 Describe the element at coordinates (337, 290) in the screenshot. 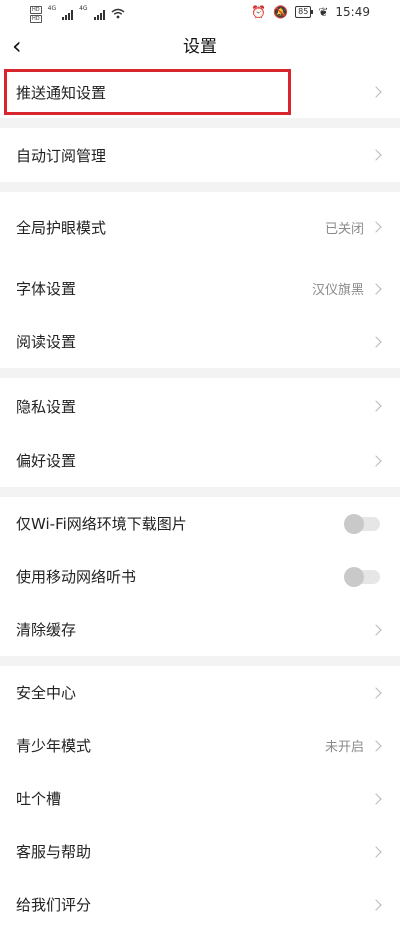

I see `setting-value: 汉仪旗黑` at that location.